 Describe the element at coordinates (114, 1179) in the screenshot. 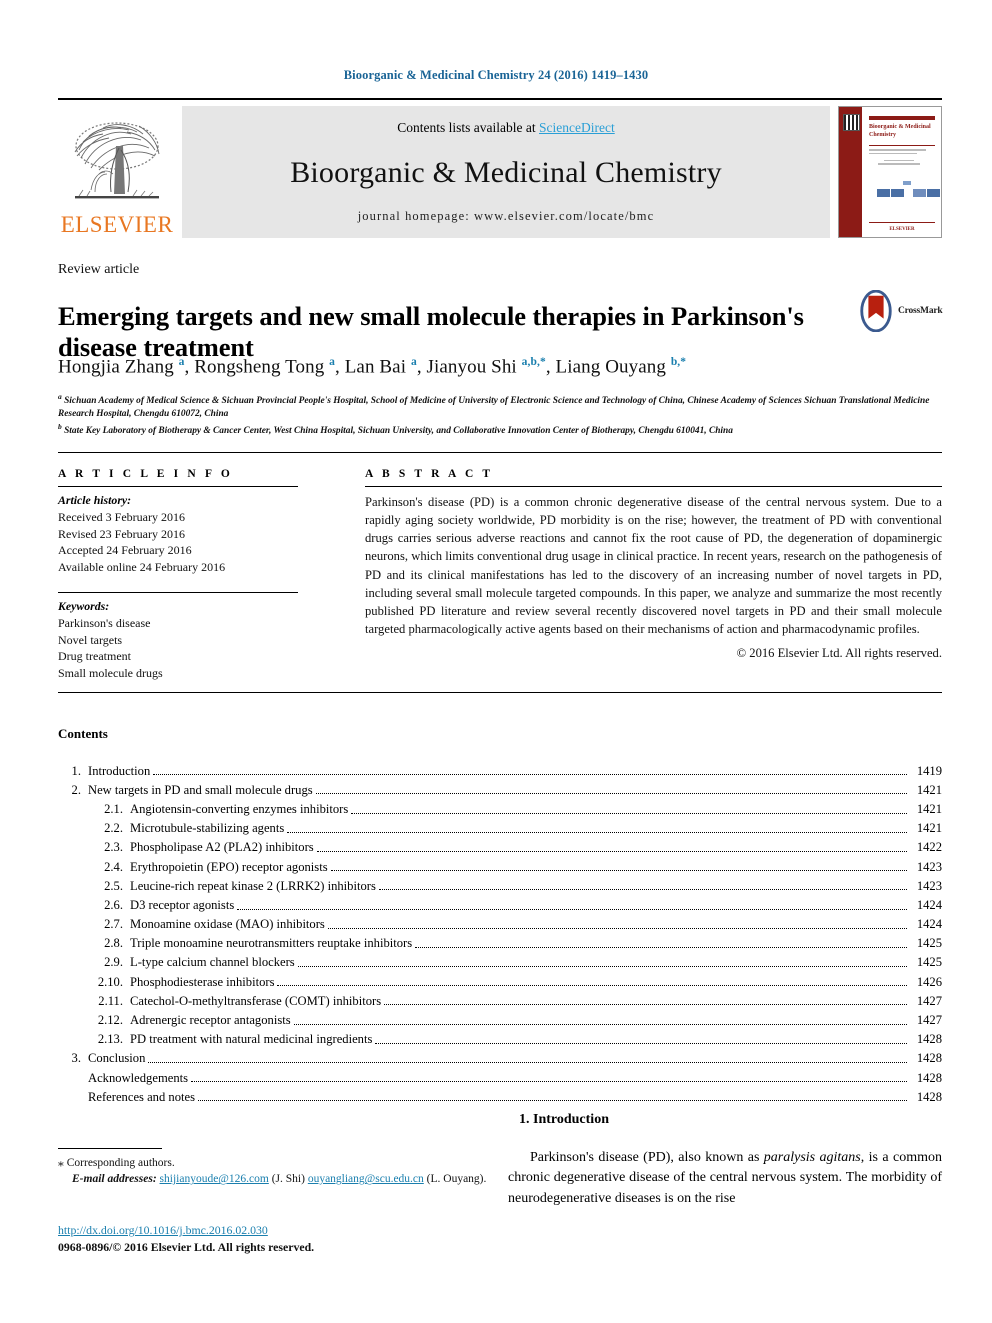

I see `email-addresses-label: E-mail addresses:` at that location.